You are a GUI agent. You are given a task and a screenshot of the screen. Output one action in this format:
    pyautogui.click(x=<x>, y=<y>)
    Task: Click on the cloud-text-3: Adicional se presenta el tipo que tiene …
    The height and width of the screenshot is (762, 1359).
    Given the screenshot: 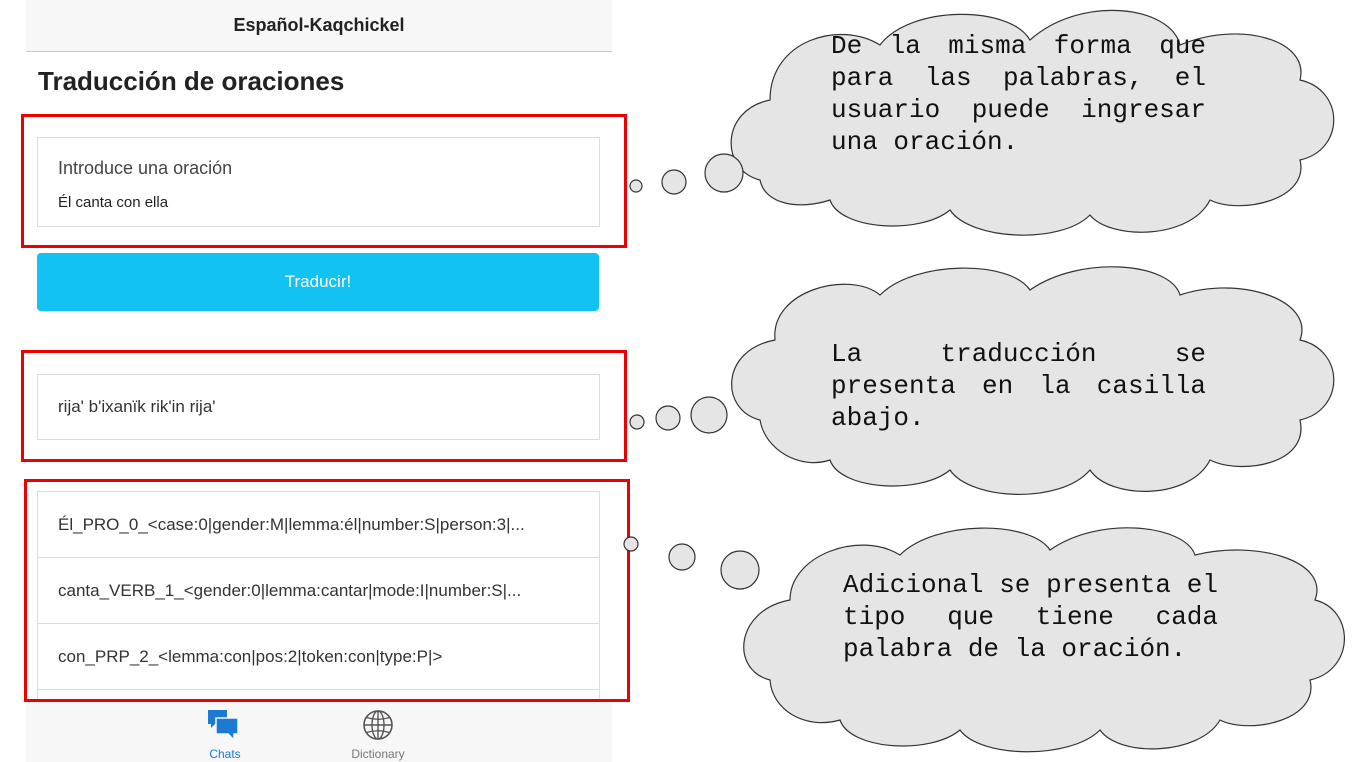 What is the action you would take?
    pyautogui.click(x=1030, y=617)
    